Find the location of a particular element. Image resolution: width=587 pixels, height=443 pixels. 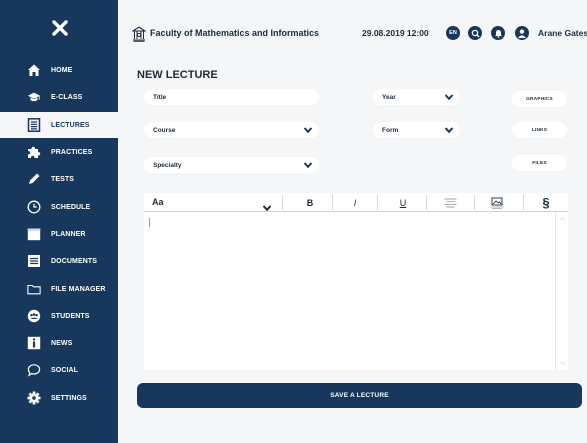

sidebar-item-label: E-CLASS is located at coordinates (67, 97).